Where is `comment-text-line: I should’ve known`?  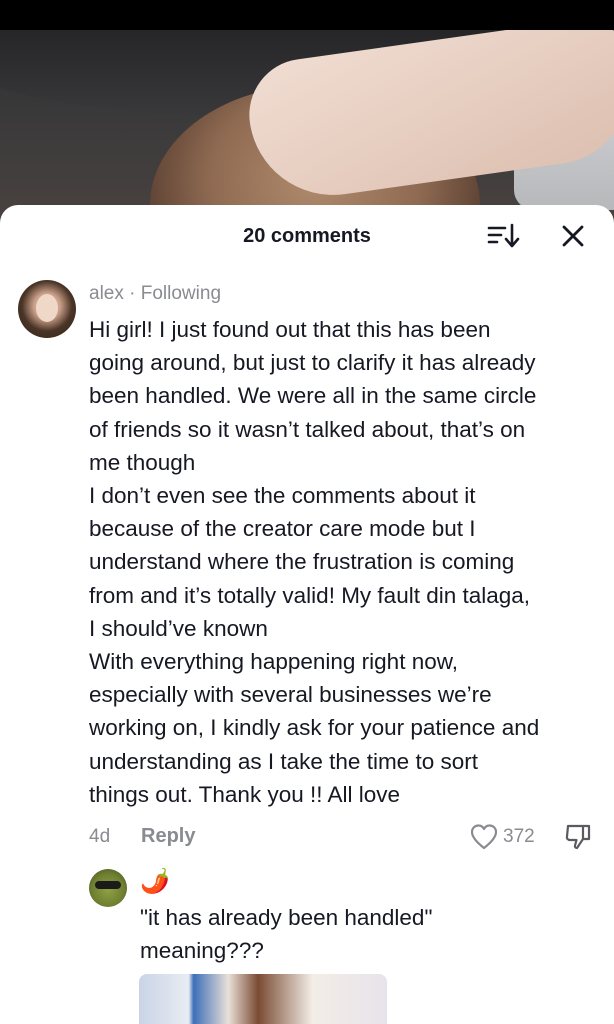 comment-text-line: I should’ve known is located at coordinates (178, 628).